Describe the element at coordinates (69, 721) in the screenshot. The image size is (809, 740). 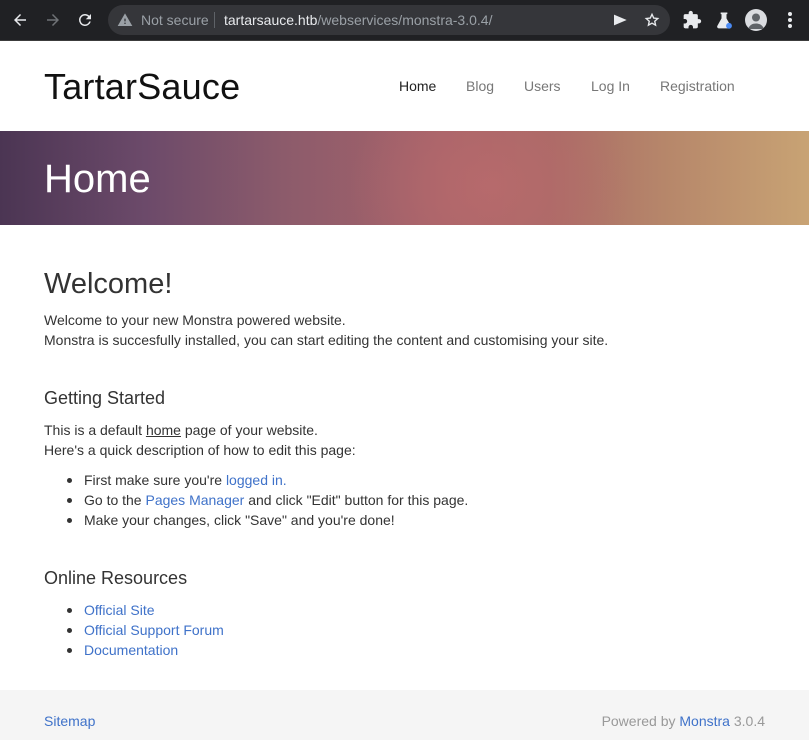
I see `sitemap-link: Sitemap` at that location.